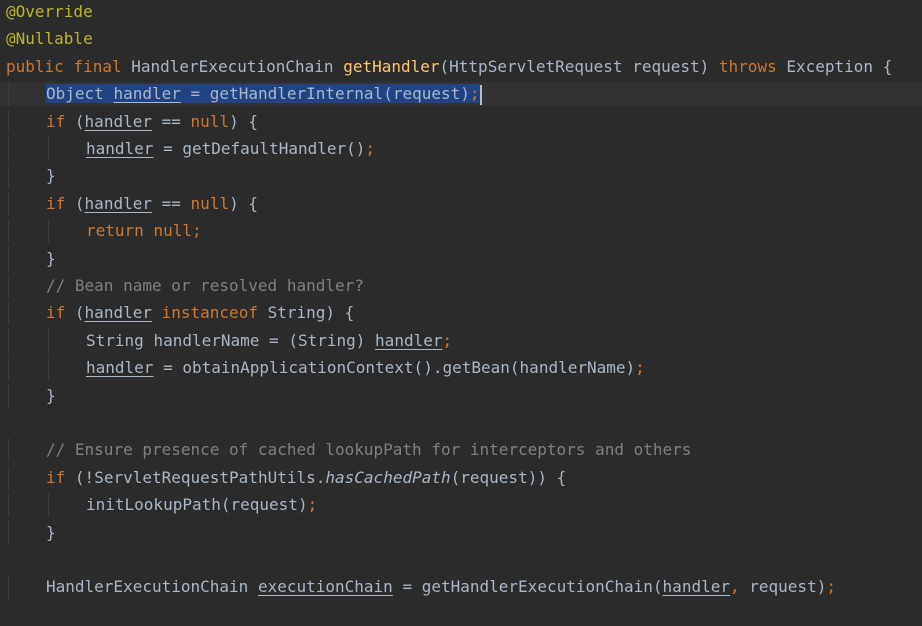  Describe the element at coordinates (461, 12) in the screenshot. I see `code-line: @Override` at that location.